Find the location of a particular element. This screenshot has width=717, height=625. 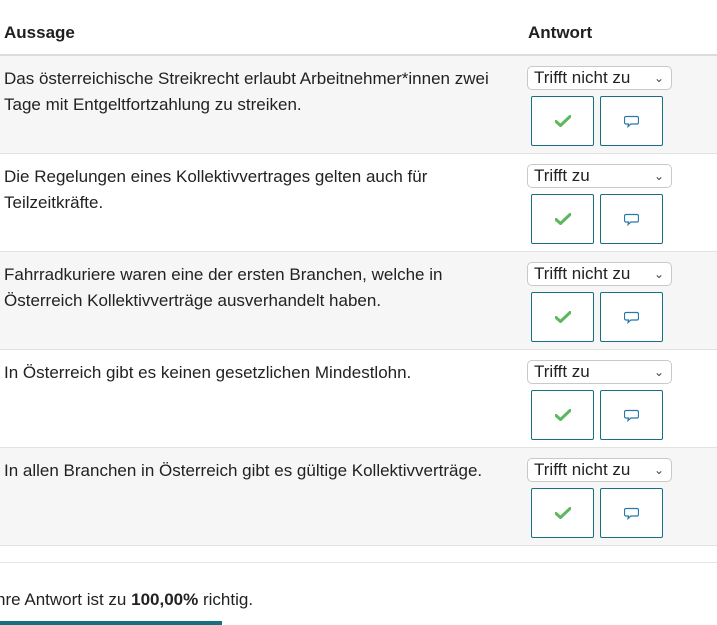

result-progress-bar is located at coordinates (111, 623).